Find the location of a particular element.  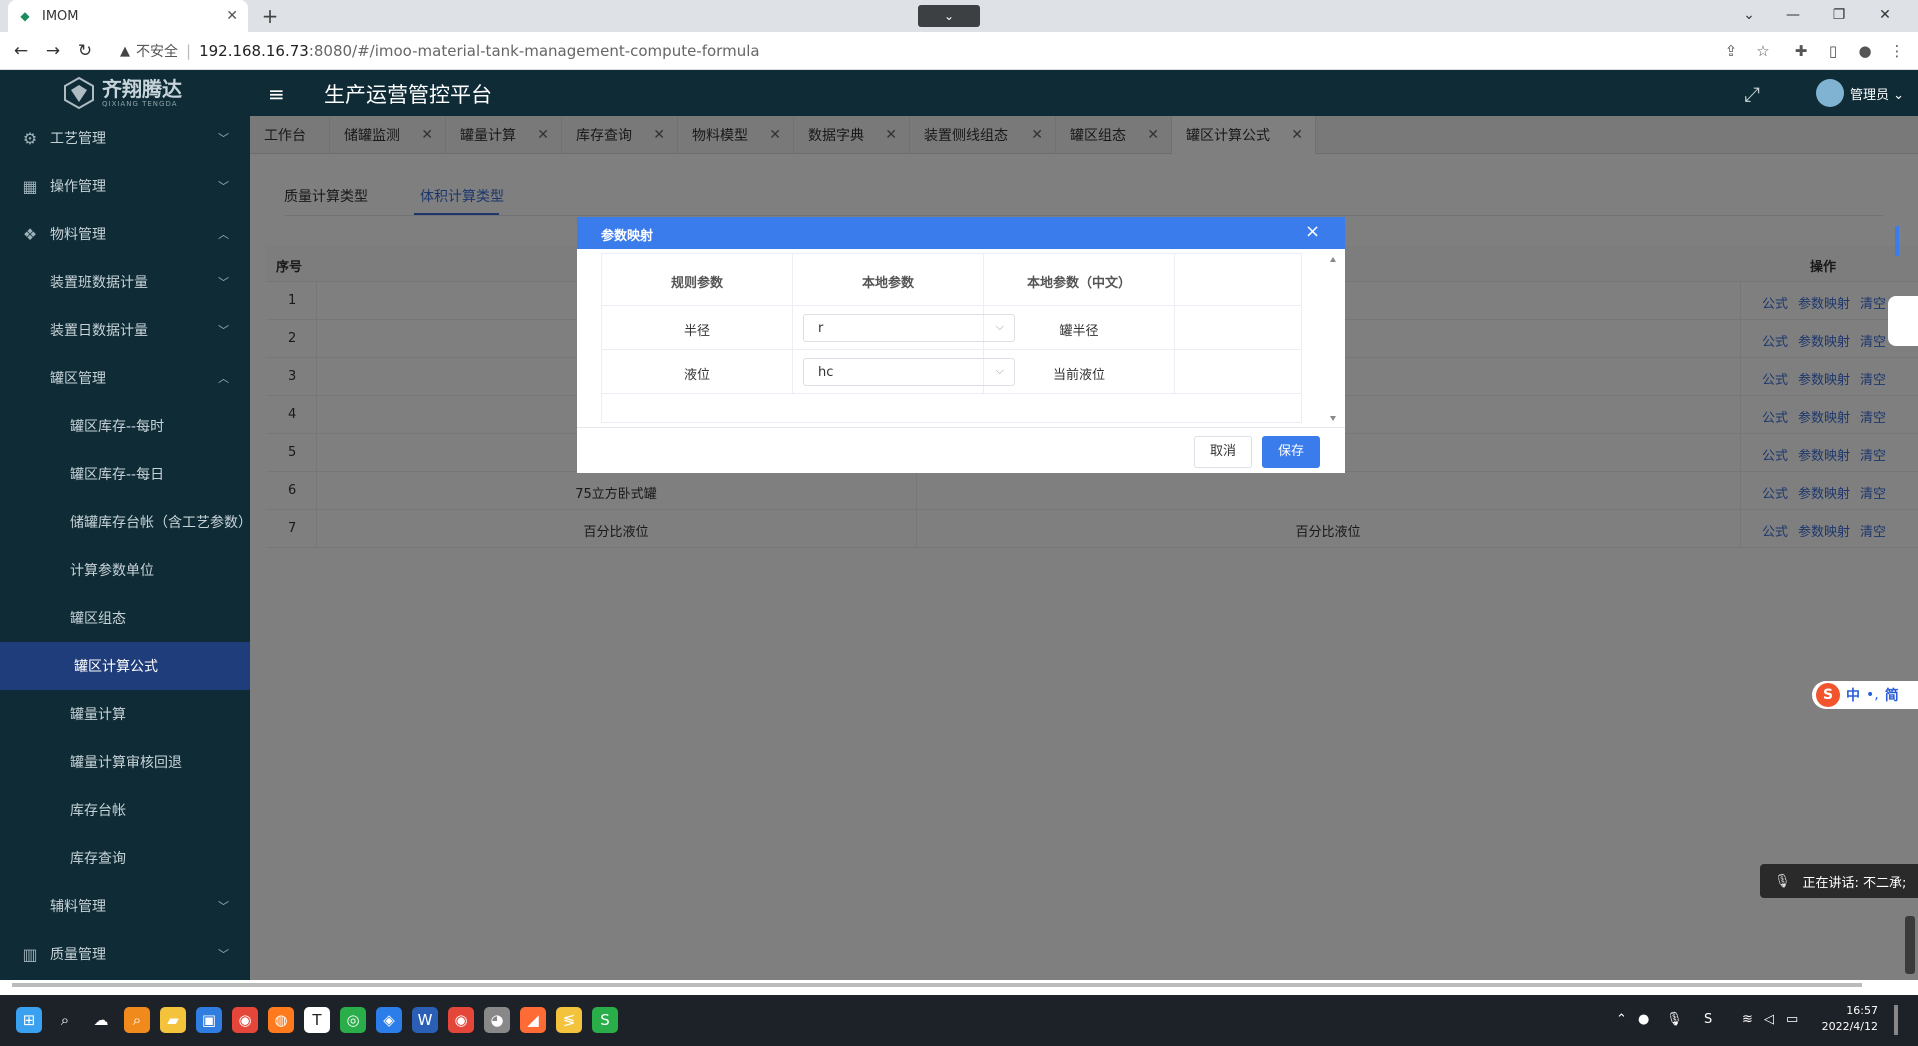

sidebar-item-label: 库存查询 is located at coordinates (98, 859).